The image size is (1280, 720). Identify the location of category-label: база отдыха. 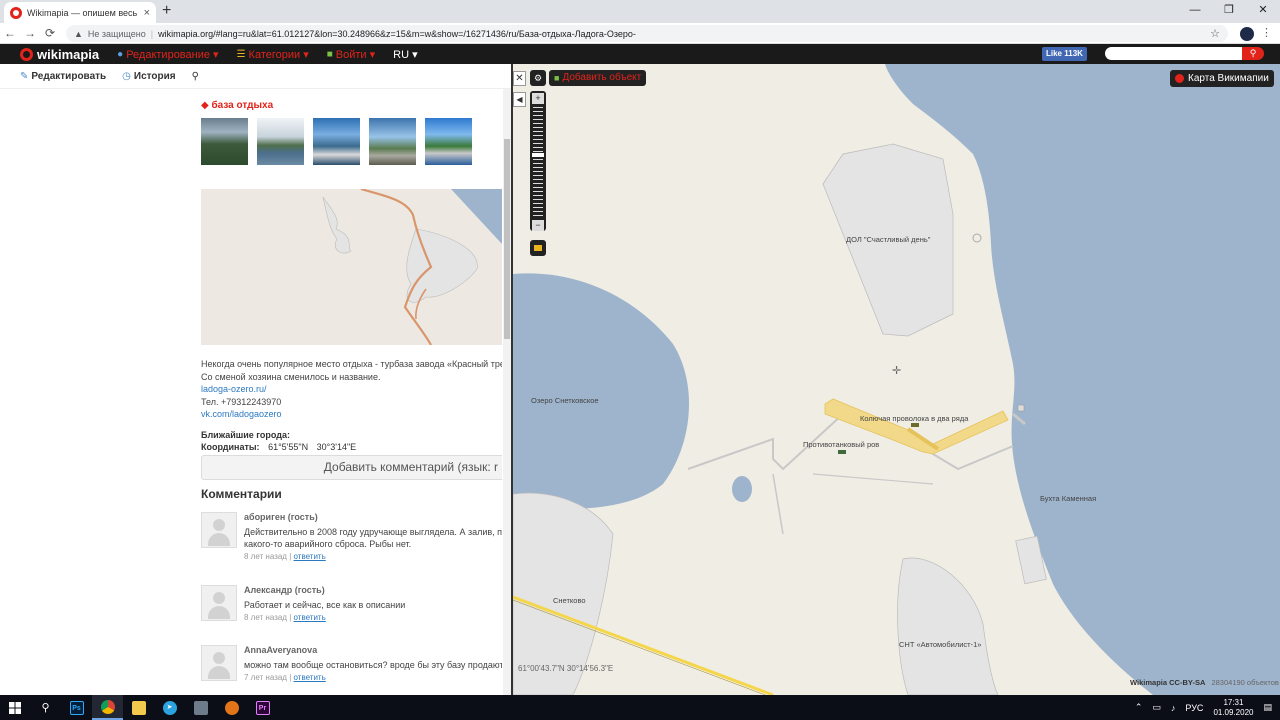
(242, 105).